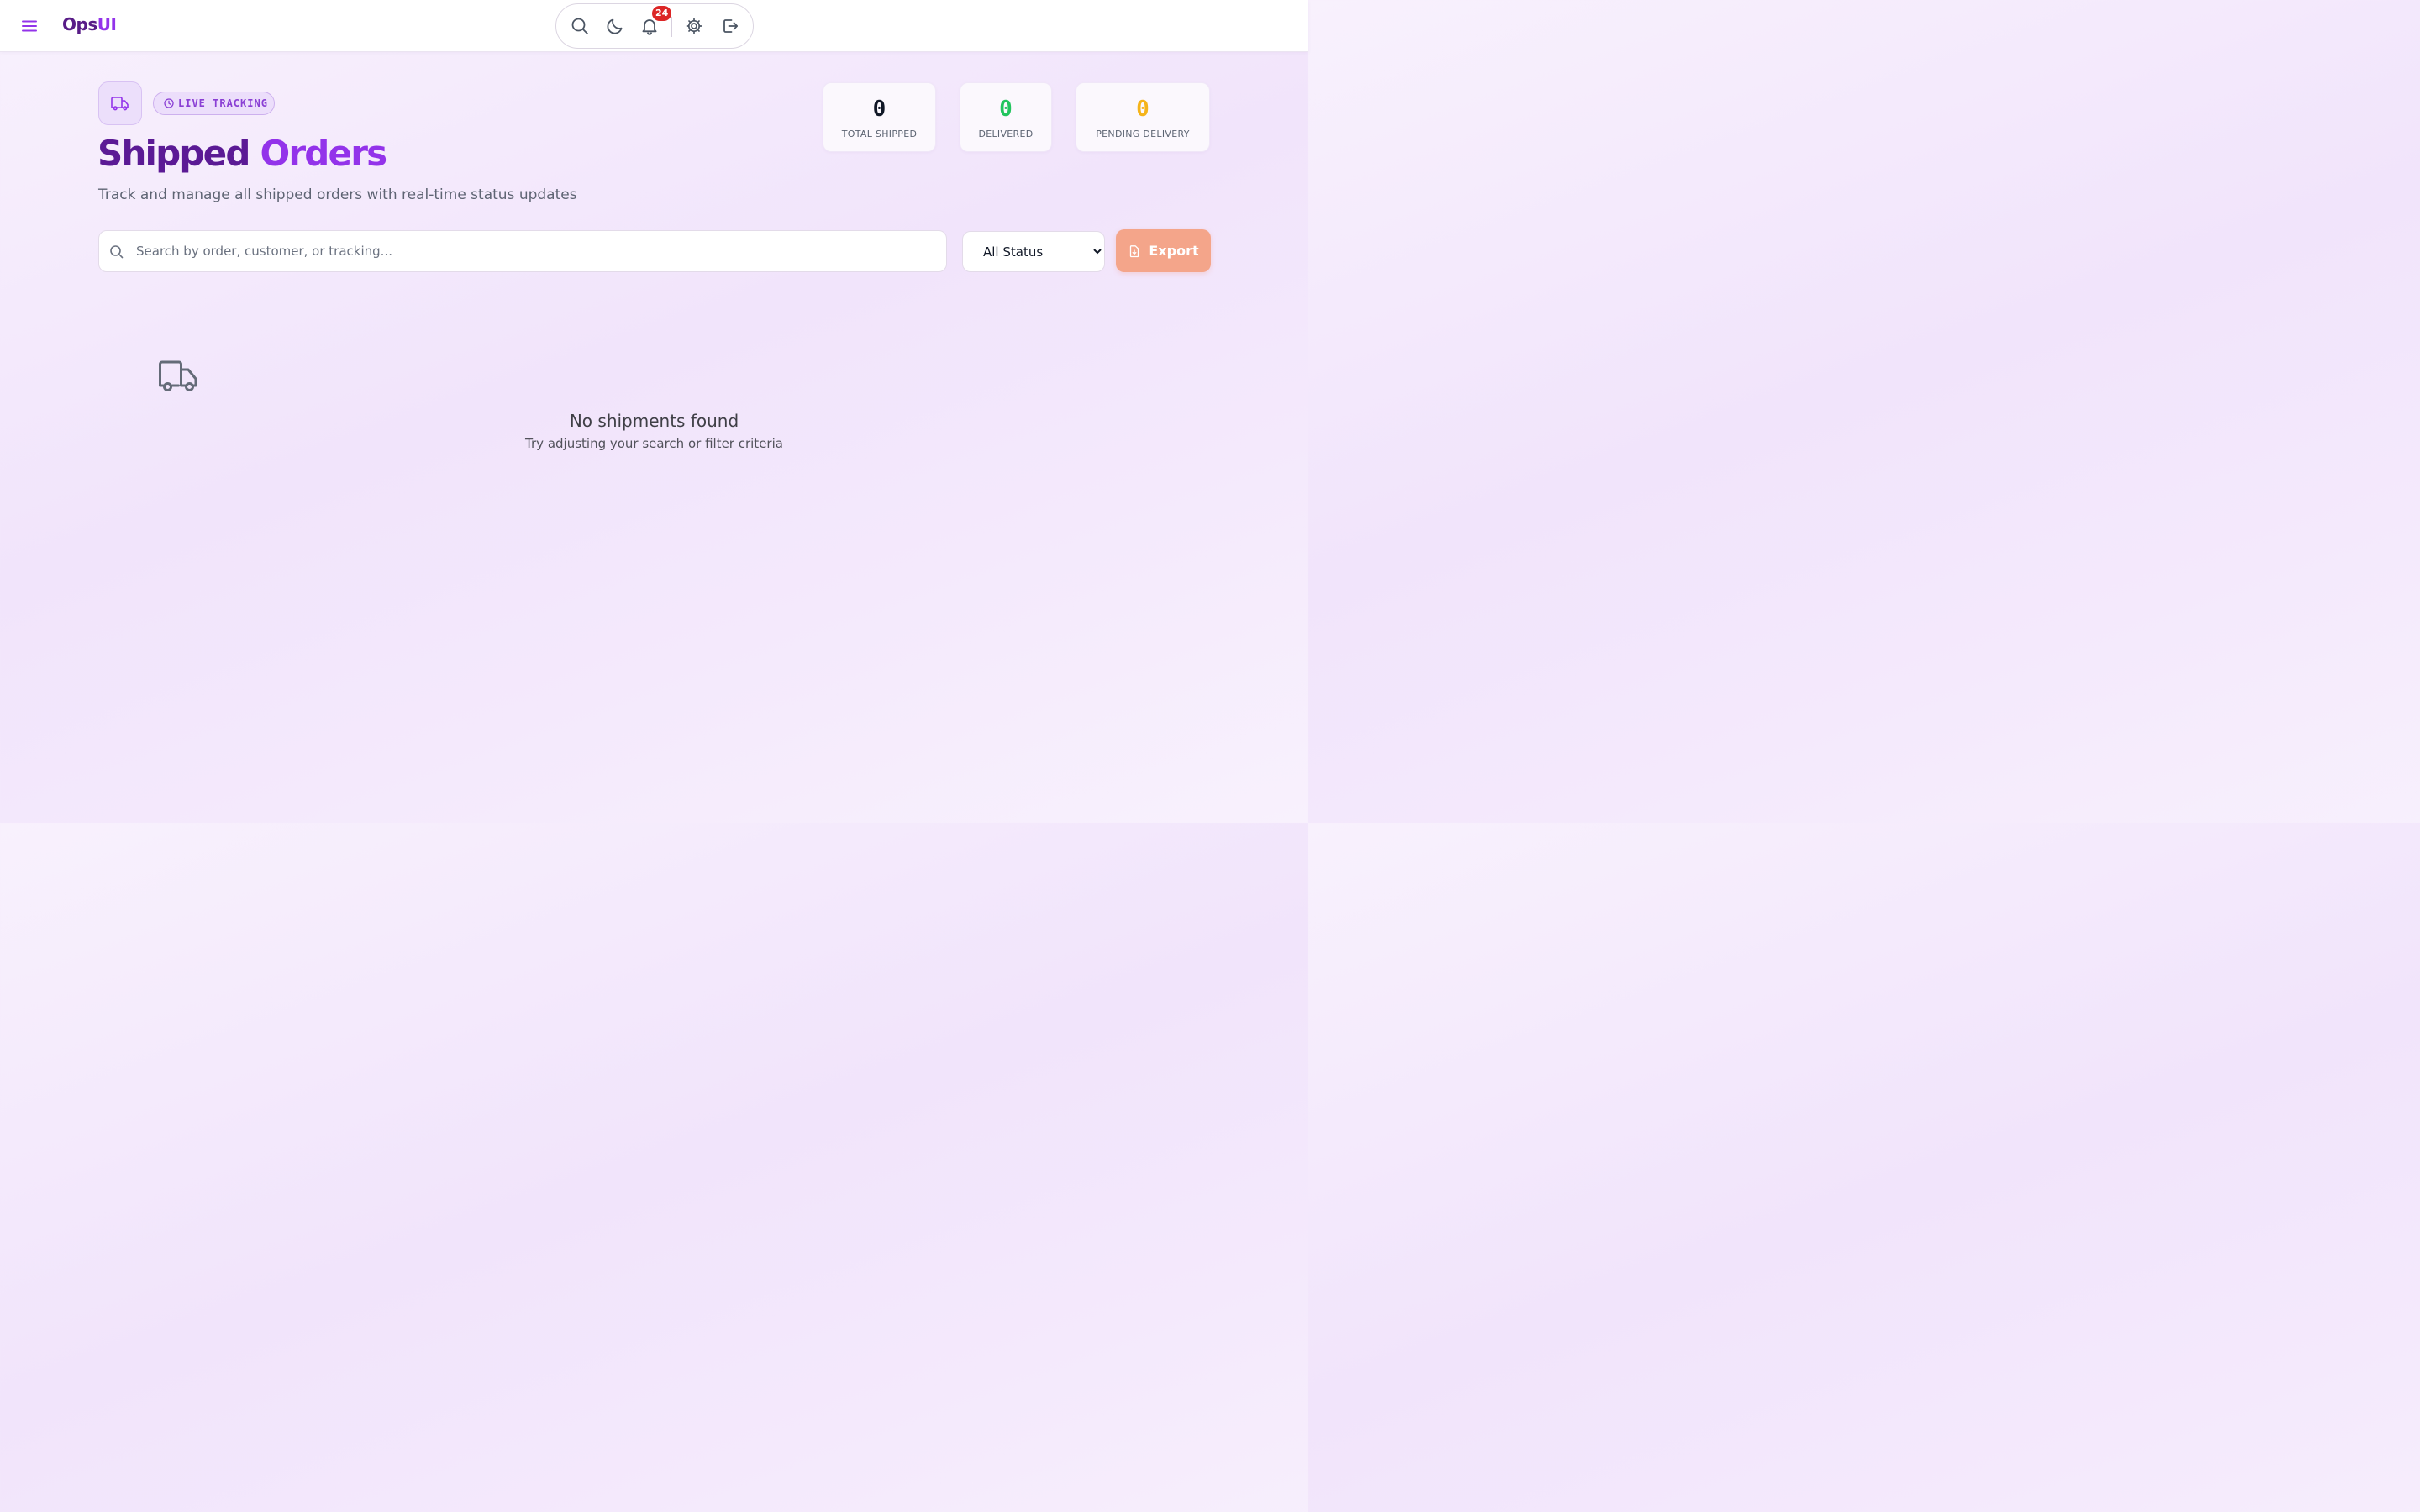 The width and height of the screenshot is (2420, 1512). I want to click on toolbar-divider, so click(672, 27).